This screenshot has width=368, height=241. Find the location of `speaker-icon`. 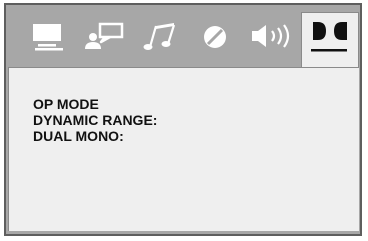

speaker-icon is located at coordinates (273, 36).